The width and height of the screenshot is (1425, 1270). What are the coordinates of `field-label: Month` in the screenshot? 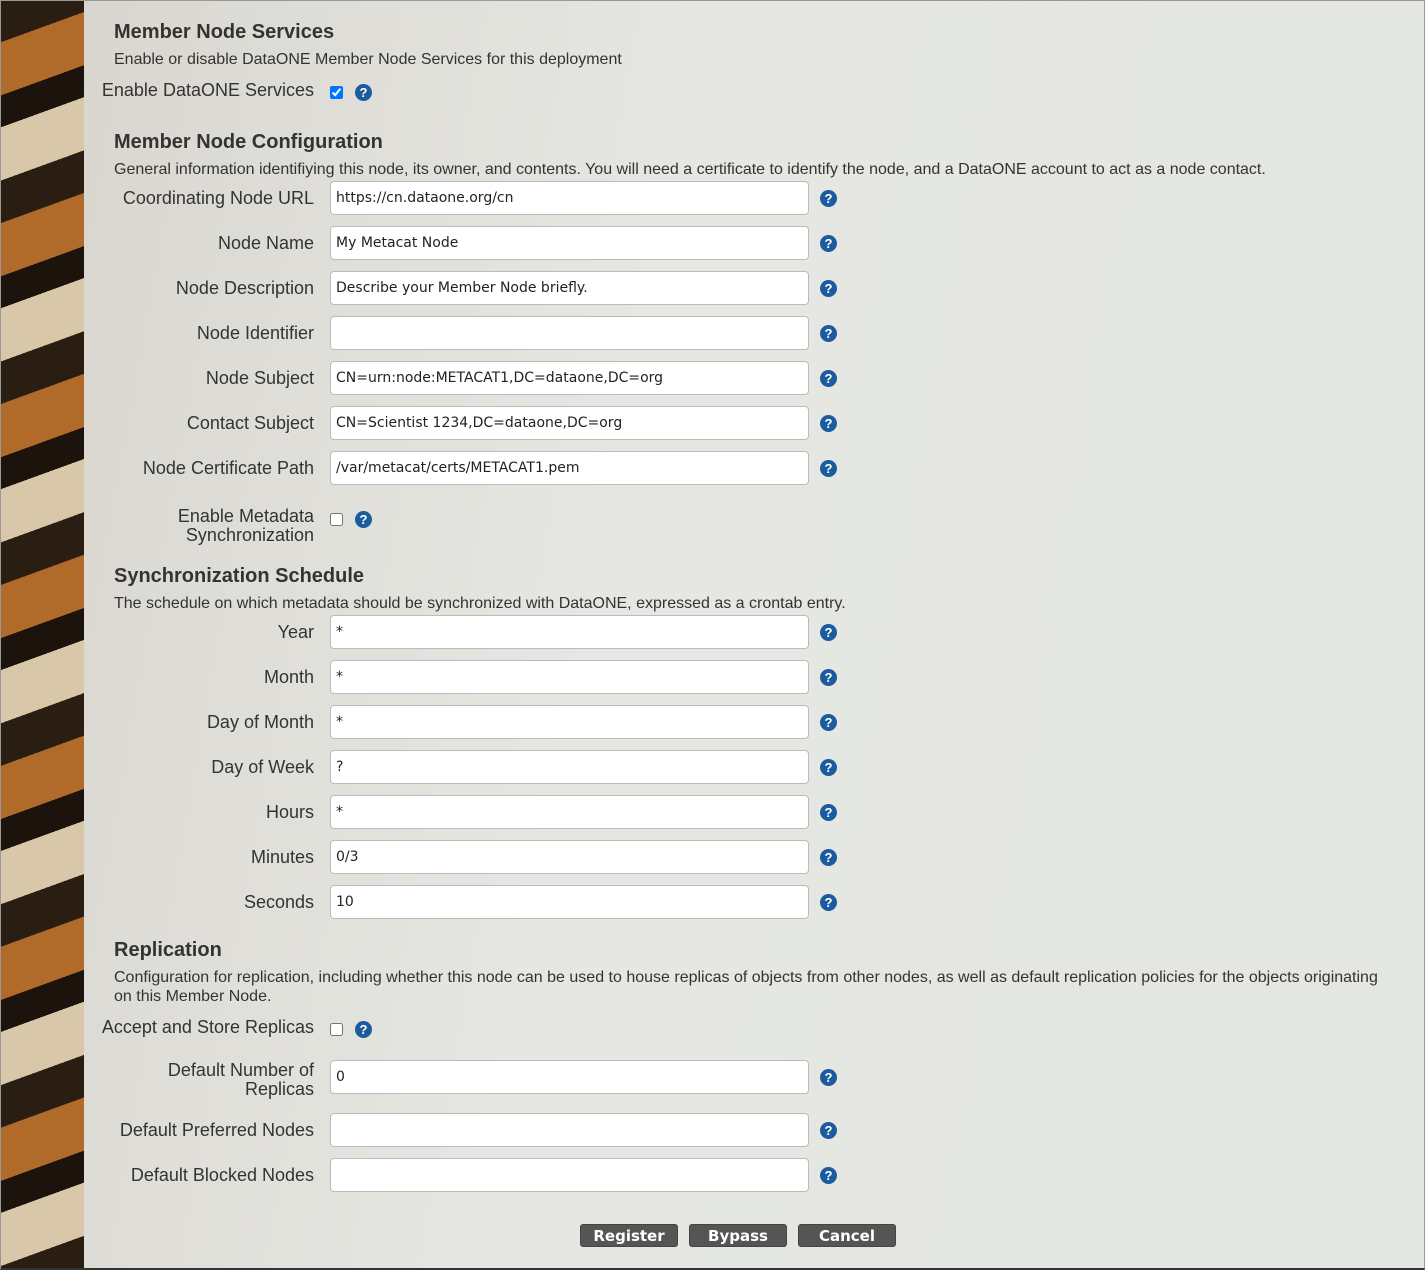 It's located at (288, 677).